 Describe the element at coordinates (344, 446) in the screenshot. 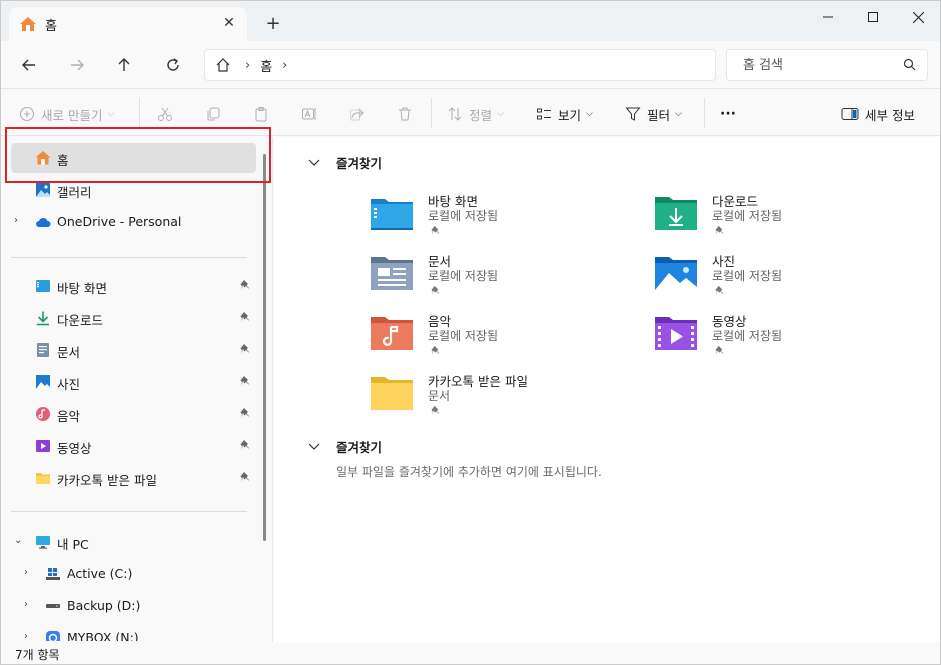

I see `favorites-header: 즐겨찾기` at that location.